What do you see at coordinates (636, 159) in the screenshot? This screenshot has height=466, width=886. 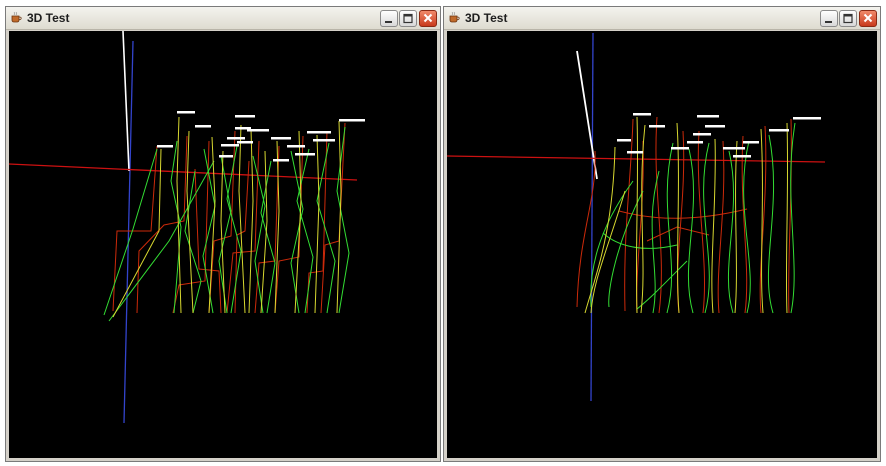 I see `x-axis` at bounding box center [636, 159].